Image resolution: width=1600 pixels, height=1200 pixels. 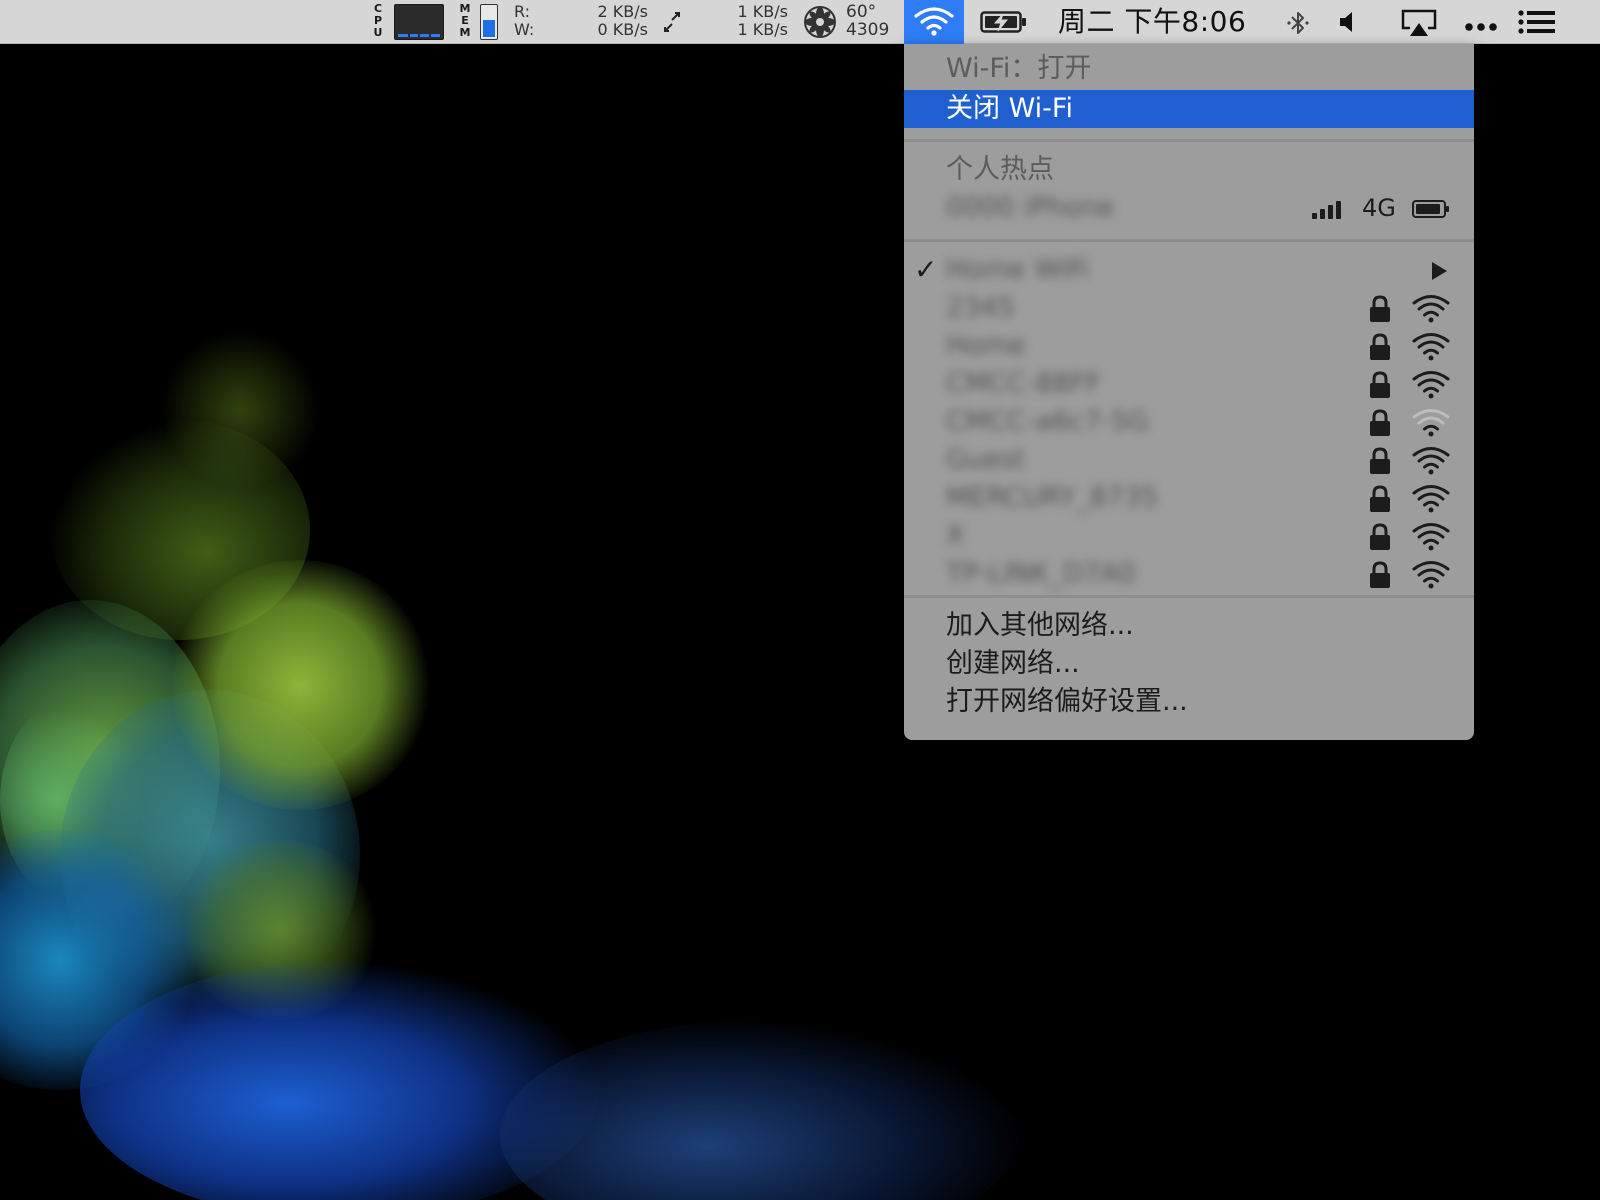 What do you see at coordinates (419, 22) in the screenshot?
I see `cpu-graph` at bounding box center [419, 22].